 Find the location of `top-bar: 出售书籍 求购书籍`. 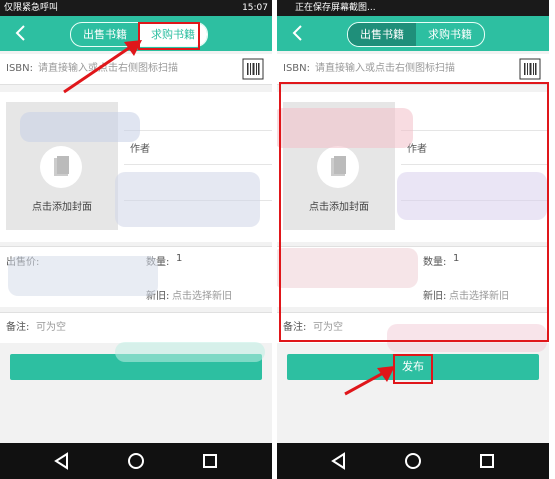

top-bar: 出售书籍 求购书籍 is located at coordinates (413, 33).